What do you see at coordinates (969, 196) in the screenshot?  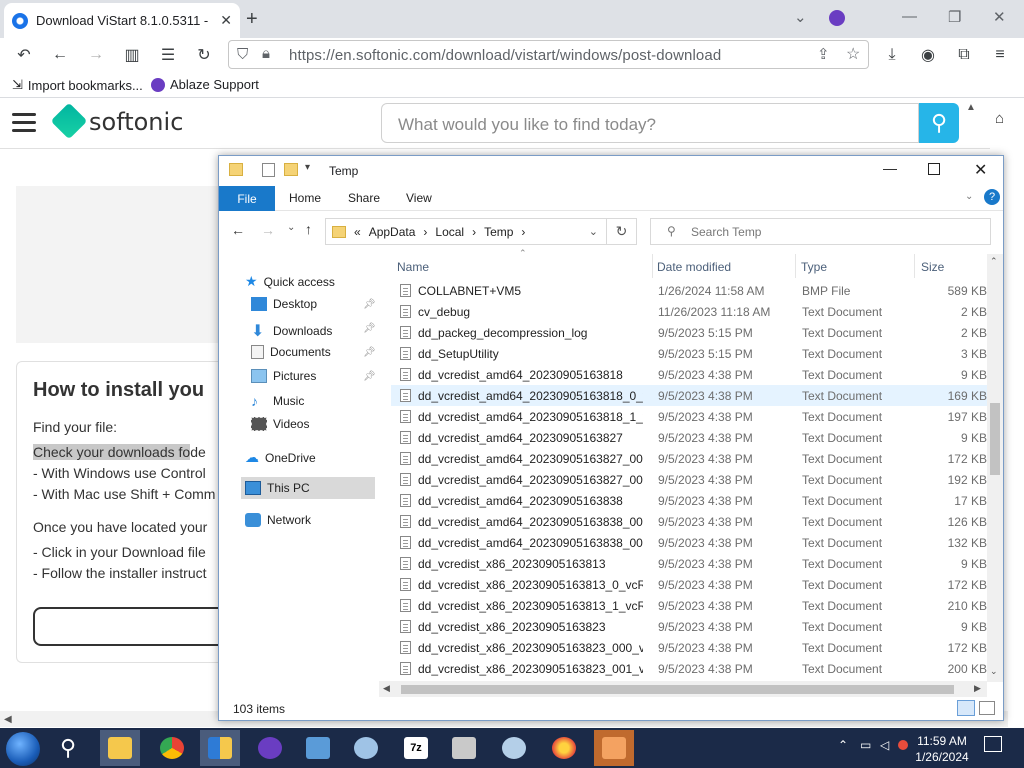 I see `ribbon-expand-icon: ⌄` at bounding box center [969, 196].